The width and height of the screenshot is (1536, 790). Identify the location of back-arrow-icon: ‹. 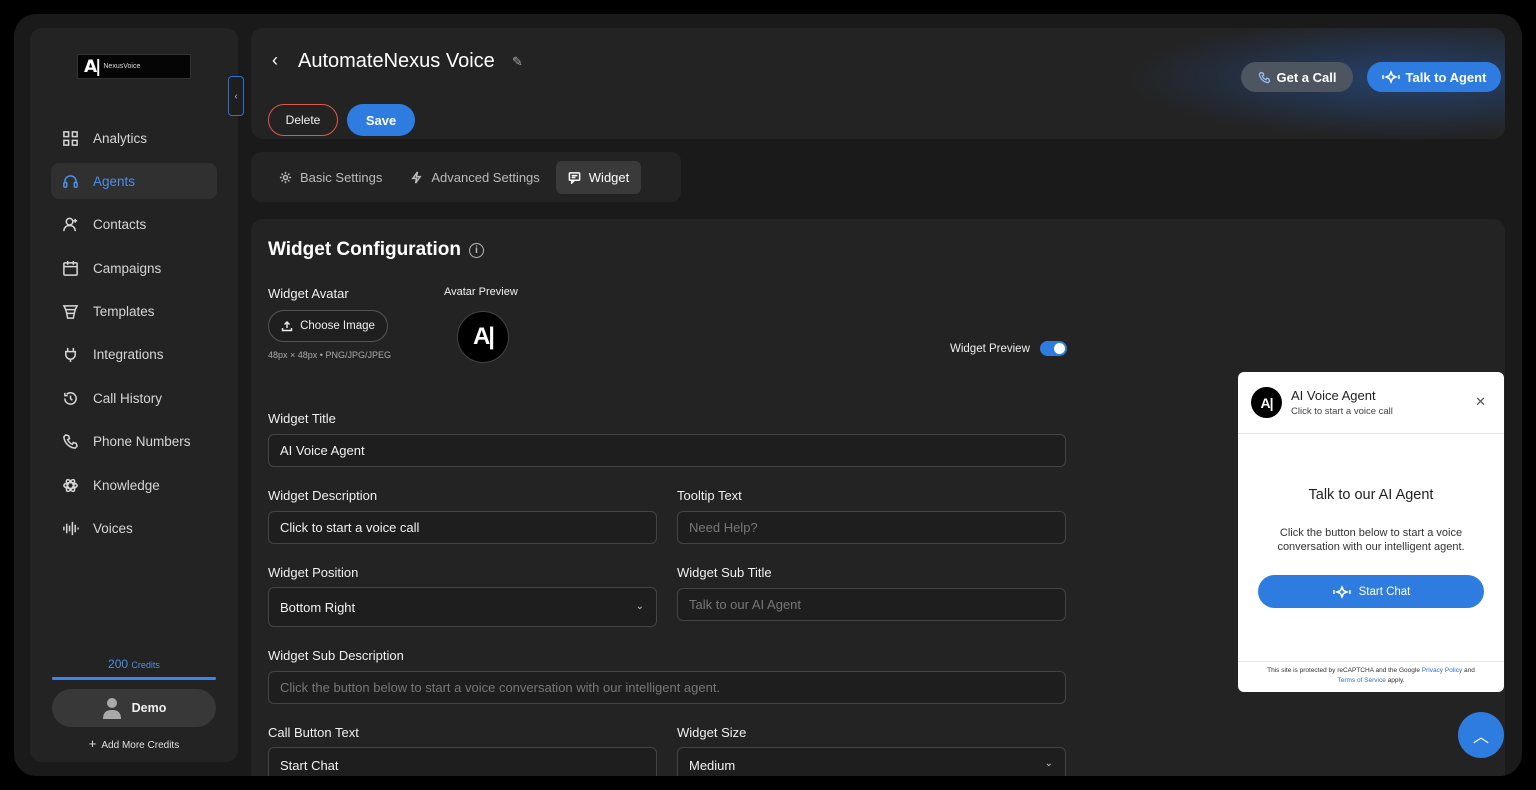
(275, 60).